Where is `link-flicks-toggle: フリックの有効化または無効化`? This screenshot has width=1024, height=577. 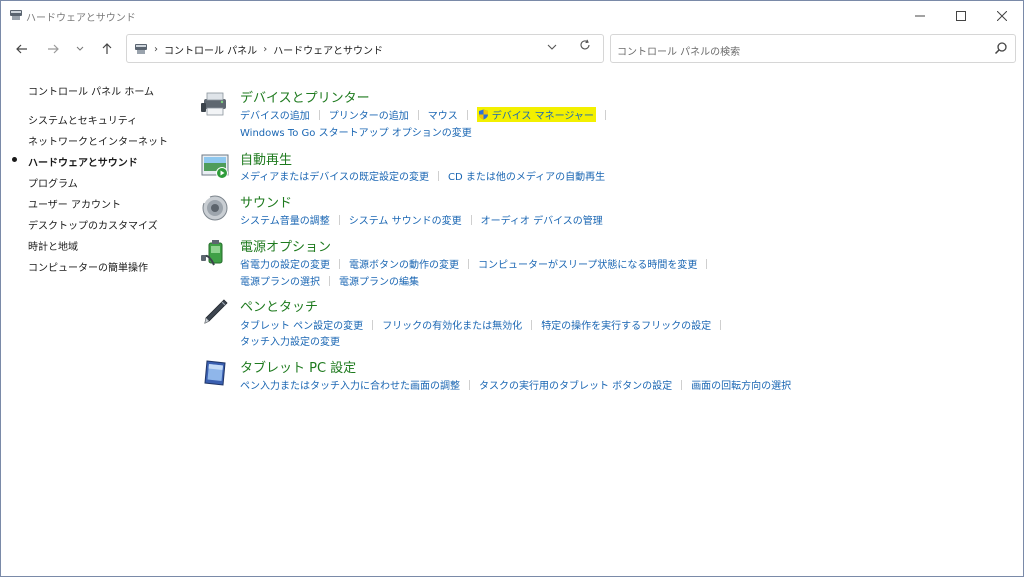
link-flicks-toggle: フリックの有効化または無効化 is located at coordinates (452, 324).